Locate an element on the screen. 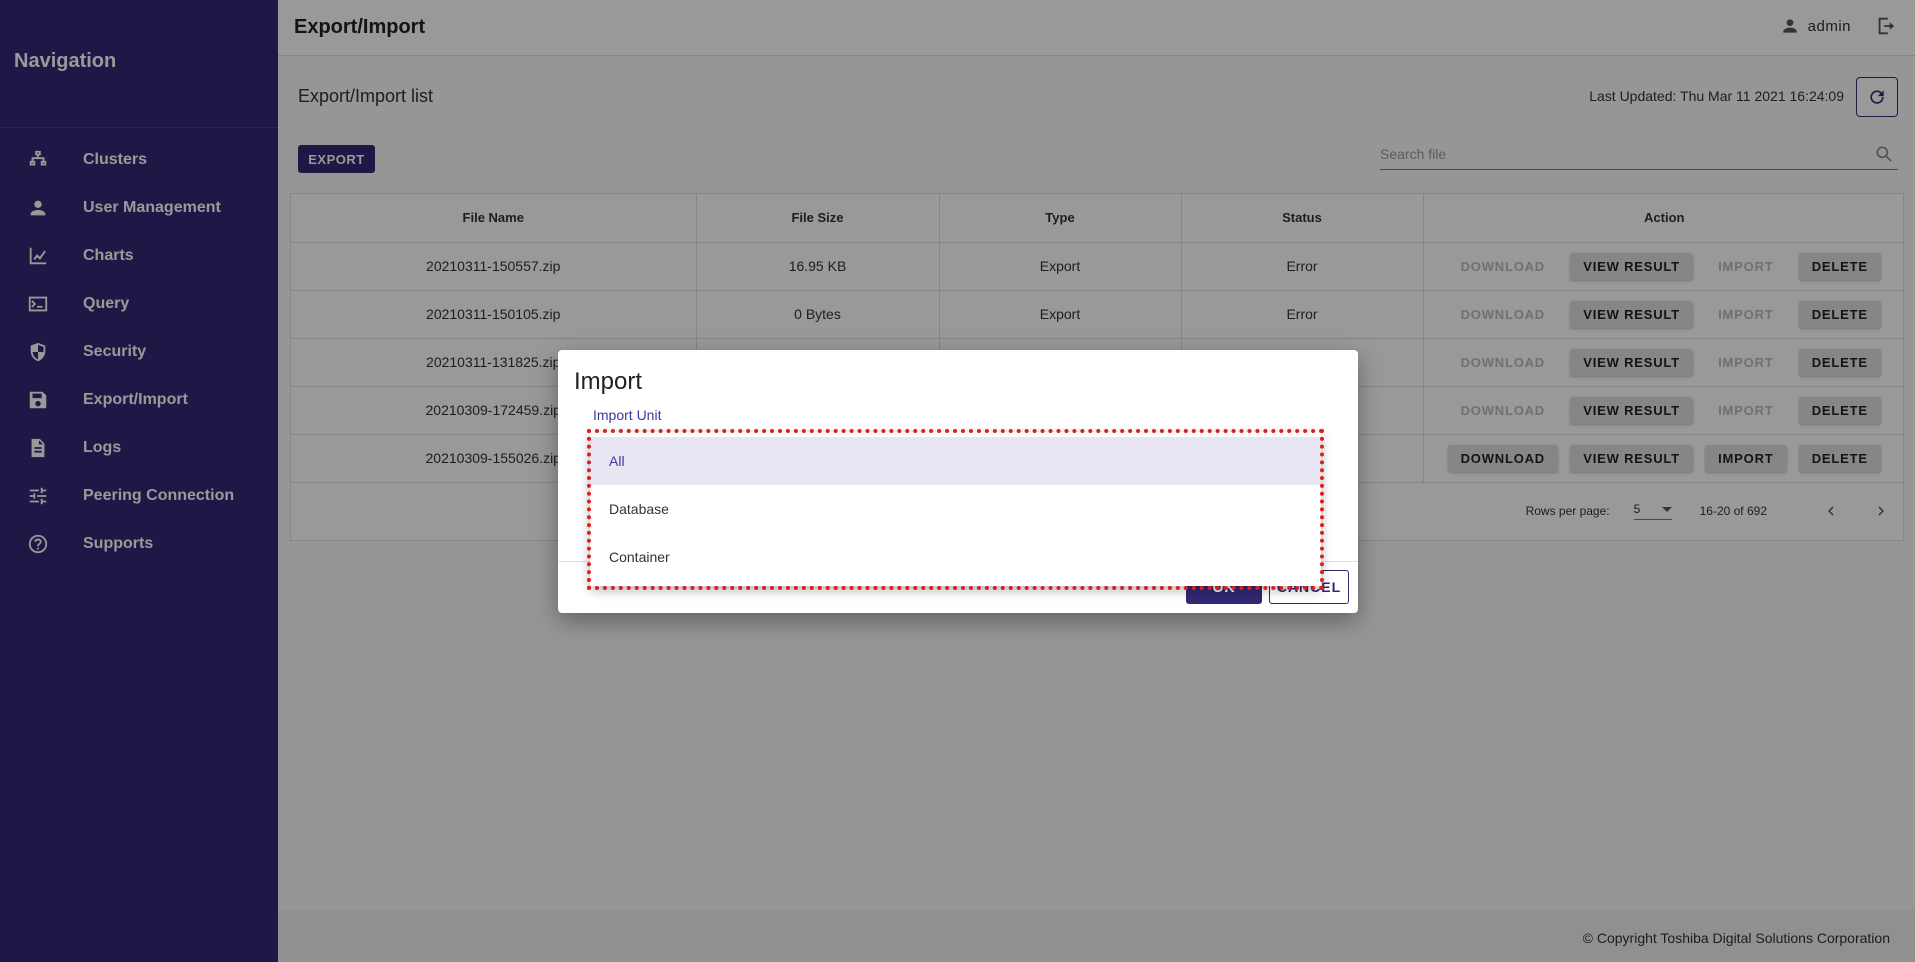 The height and width of the screenshot is (962, 1915). menu-option-container: Container is located at coordinates (955, 557).